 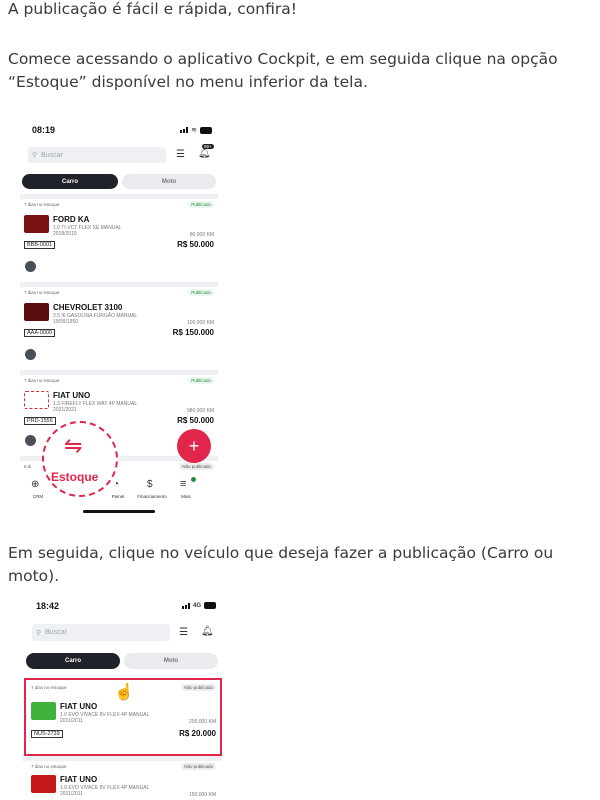 What do you see at coordinates (66, 322) in the screenshot?
I see `vehicle-year: 19/09/1950` at bounding box center [66, 322].